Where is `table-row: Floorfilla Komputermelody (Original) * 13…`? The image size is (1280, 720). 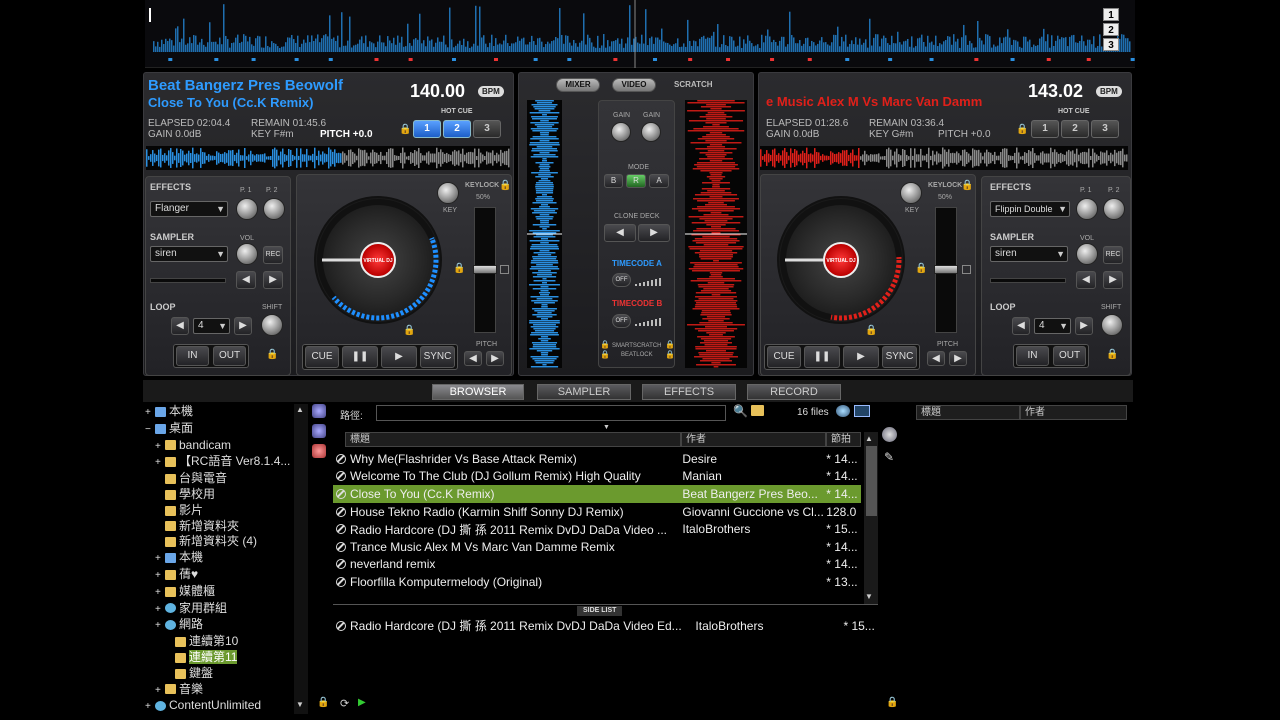
table-row: Floorfilla Komputermelody (Original) * 13… is located at coordinates (597, 582).